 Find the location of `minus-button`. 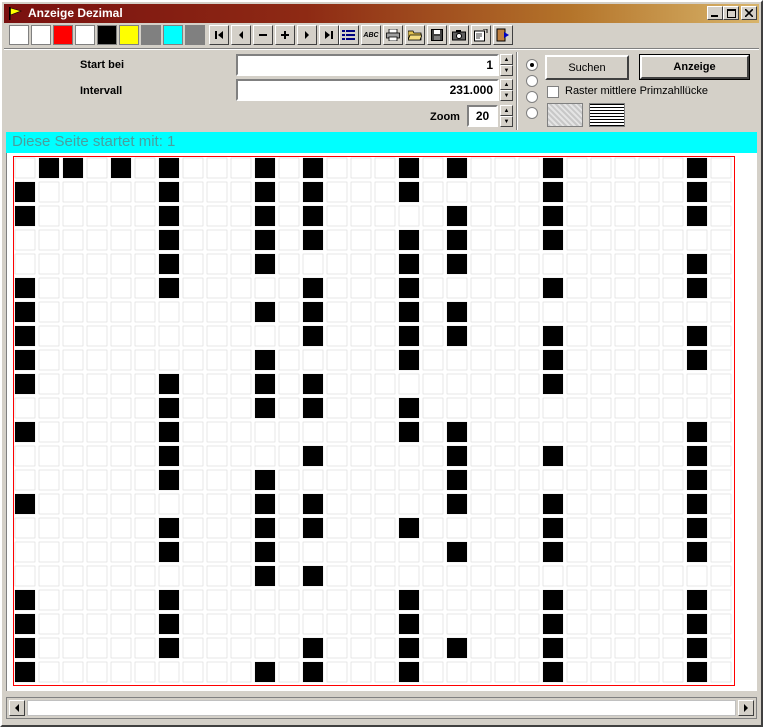

minus-button is located at coordinates (263, 35).